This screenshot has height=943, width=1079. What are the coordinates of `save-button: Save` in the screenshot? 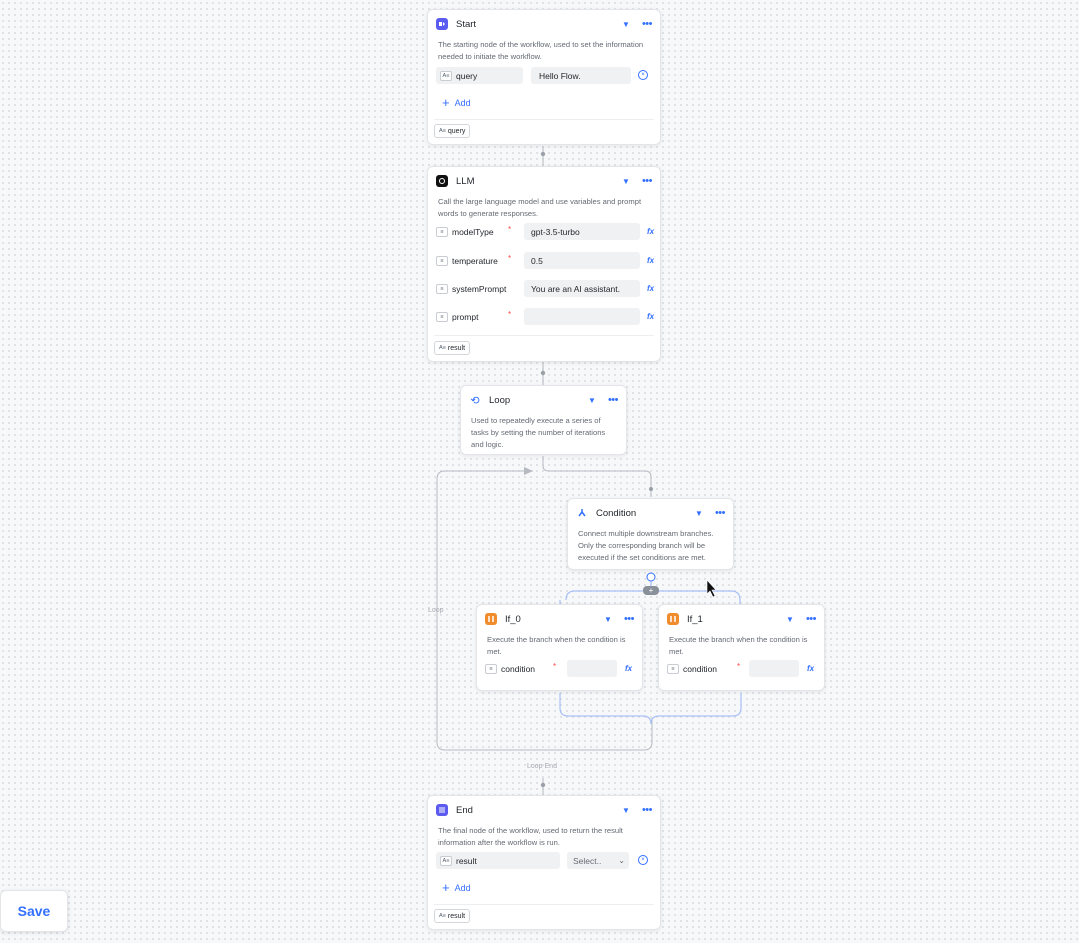 It's located at (34, 911).